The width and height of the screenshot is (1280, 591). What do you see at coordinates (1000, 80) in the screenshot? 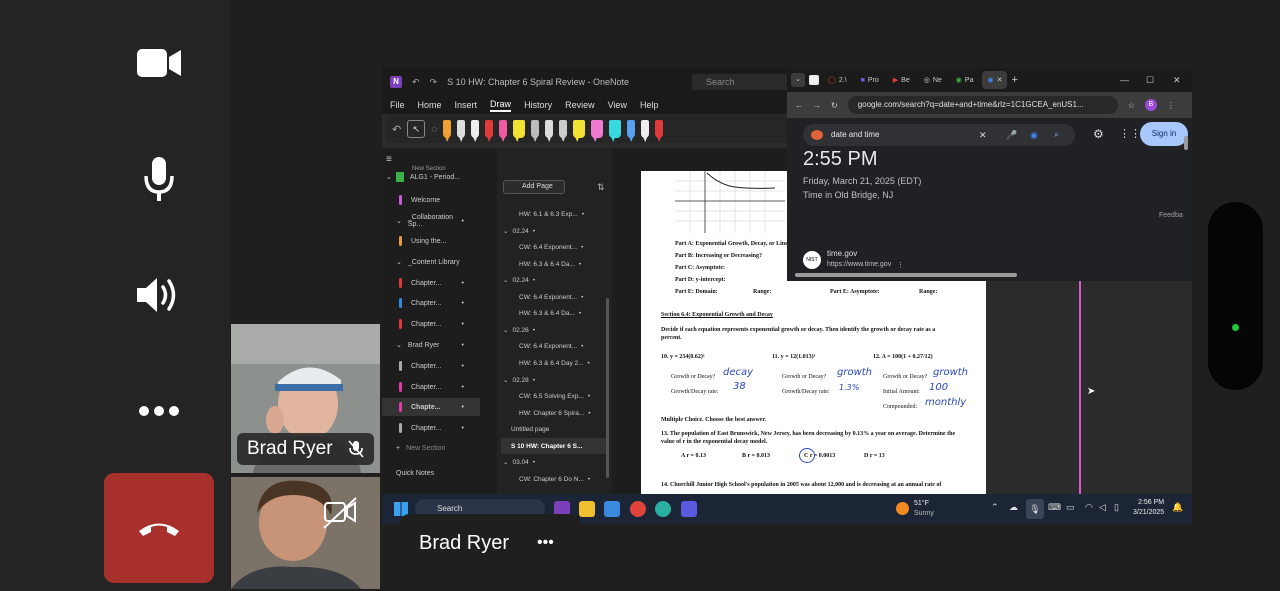
I see `close-tab-icon: ✕` at bounding box center [1000, 80].